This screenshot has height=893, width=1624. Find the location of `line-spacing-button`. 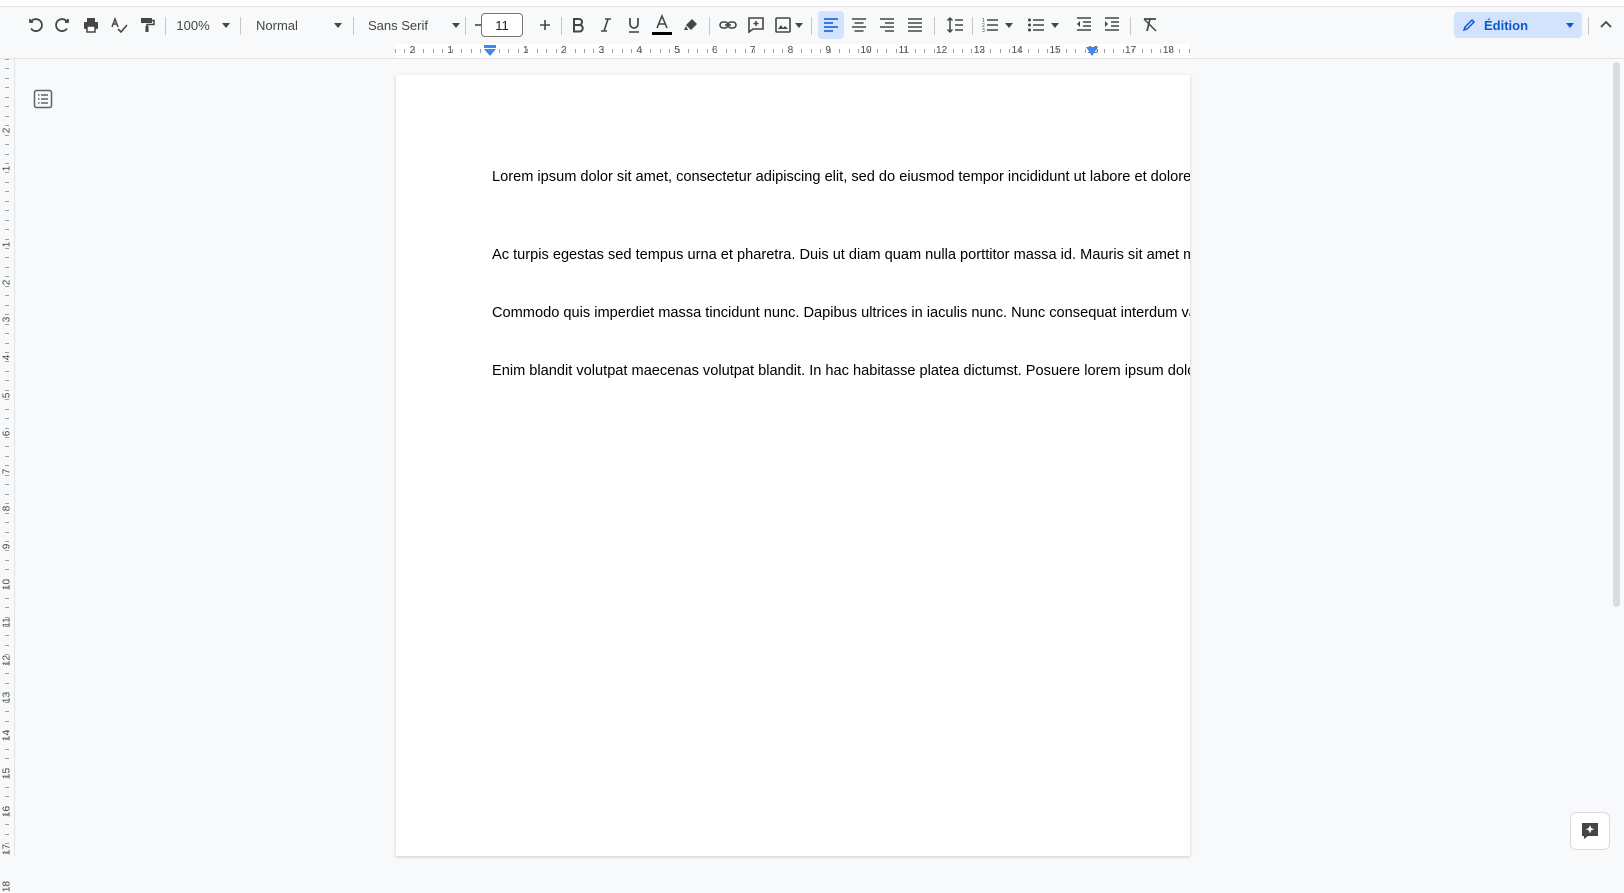

line-spacing-button is located at coordinates (955, 25).